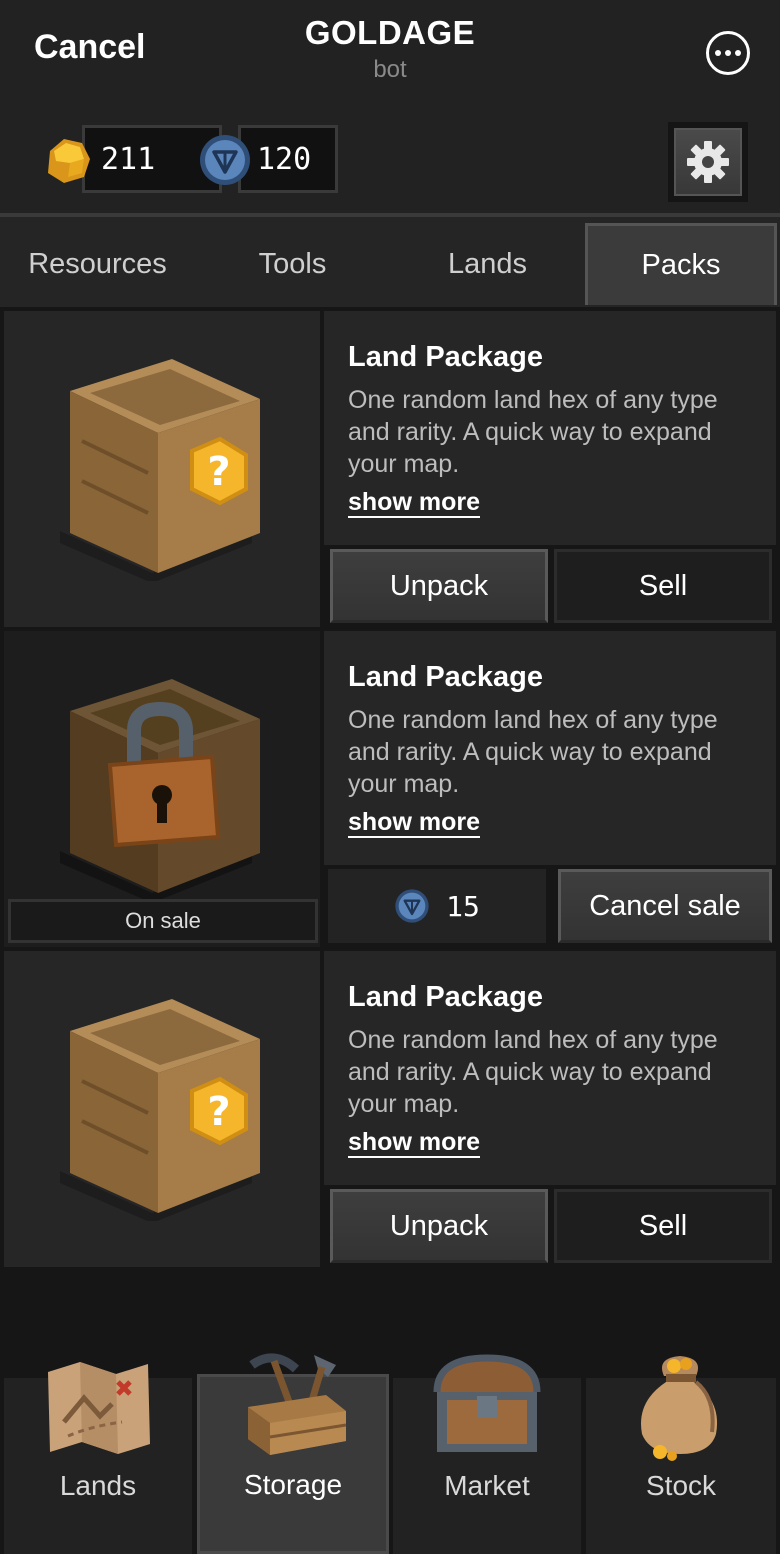 The height and width of the screenshot is (1554, 780). I want to click on currency-bar: 211 120, so click(390, 159).